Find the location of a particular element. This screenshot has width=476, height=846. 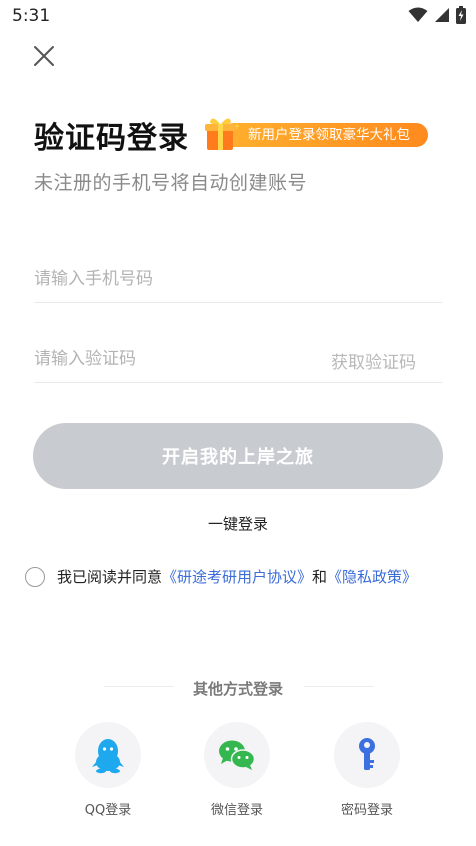

battery-icon is located at coordinates (461, 15).